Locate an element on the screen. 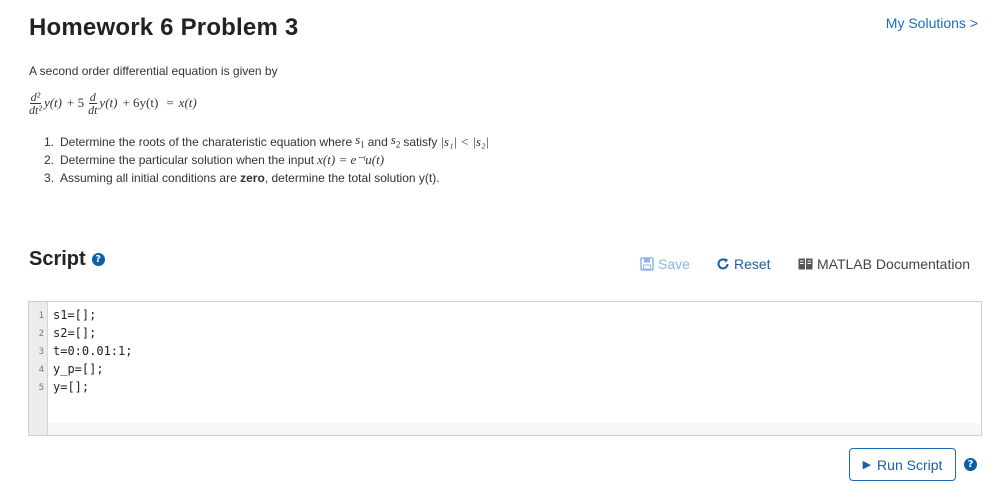  run-script-button: ▶ Run Script is located at coordinates (902, 464).